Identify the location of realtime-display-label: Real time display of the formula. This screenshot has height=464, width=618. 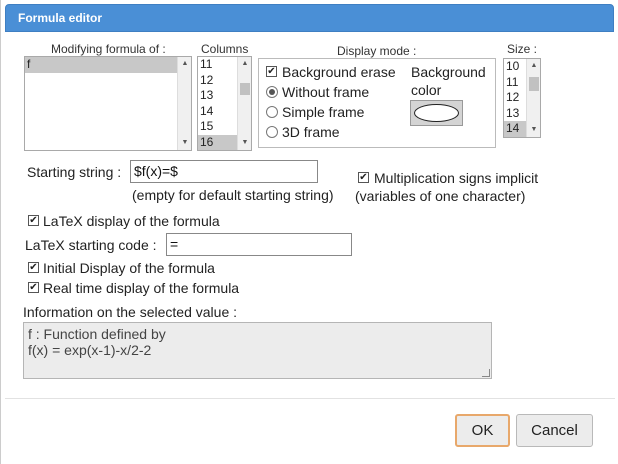
(141, 288).